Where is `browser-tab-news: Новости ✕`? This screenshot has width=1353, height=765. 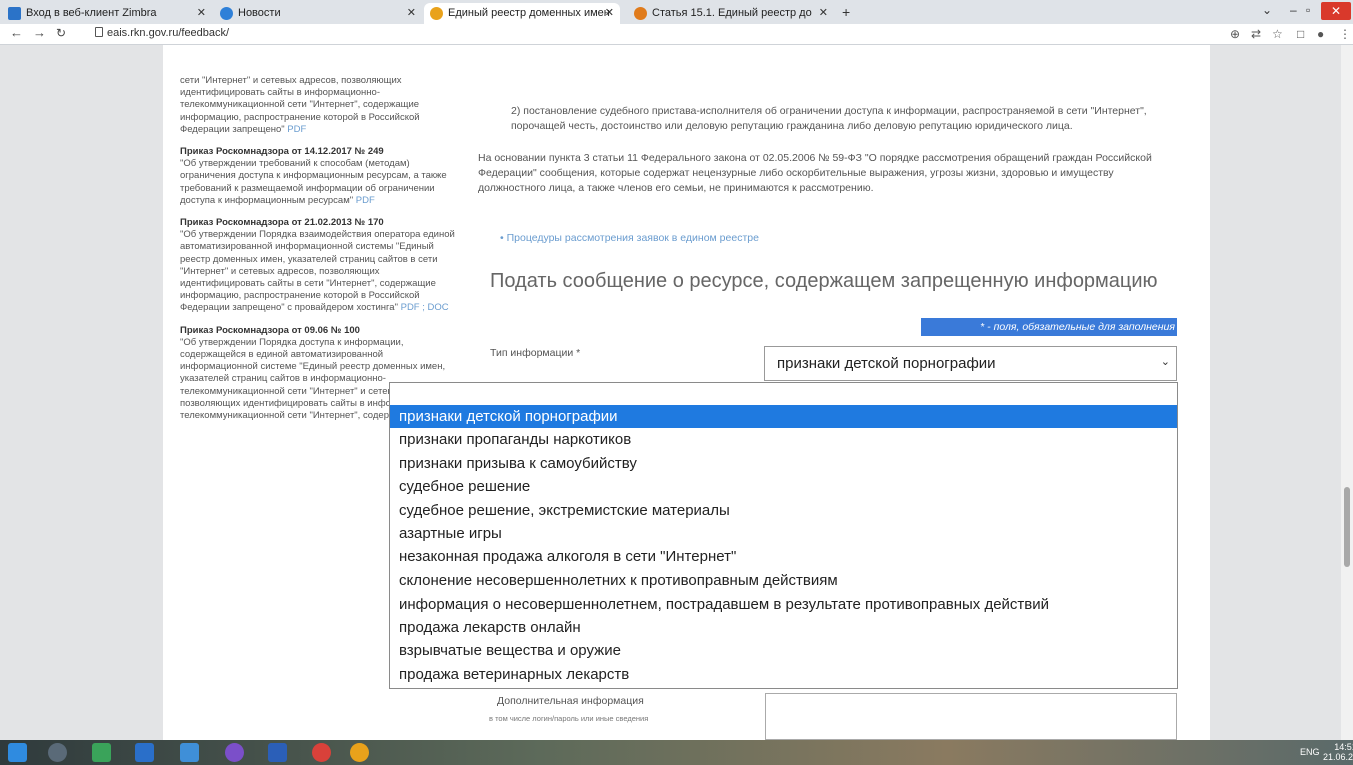 browser-tab-news: Новости ✕ is located at coordinates (318, 13).